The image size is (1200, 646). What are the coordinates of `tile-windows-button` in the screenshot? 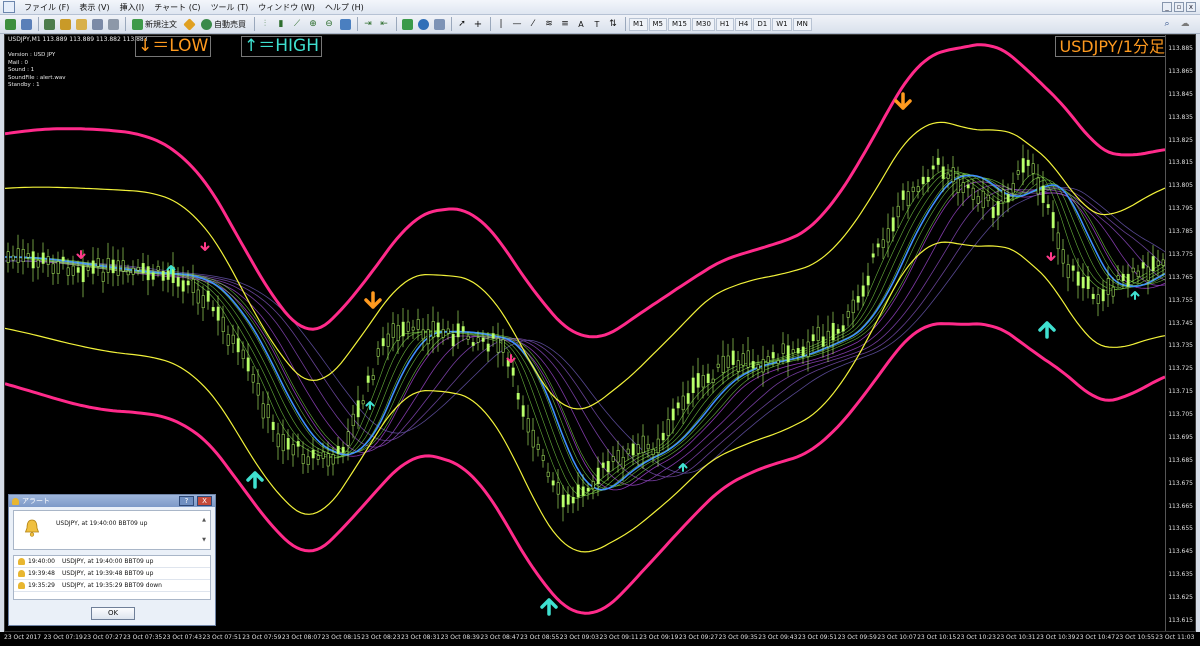 It's located at (345, 24).